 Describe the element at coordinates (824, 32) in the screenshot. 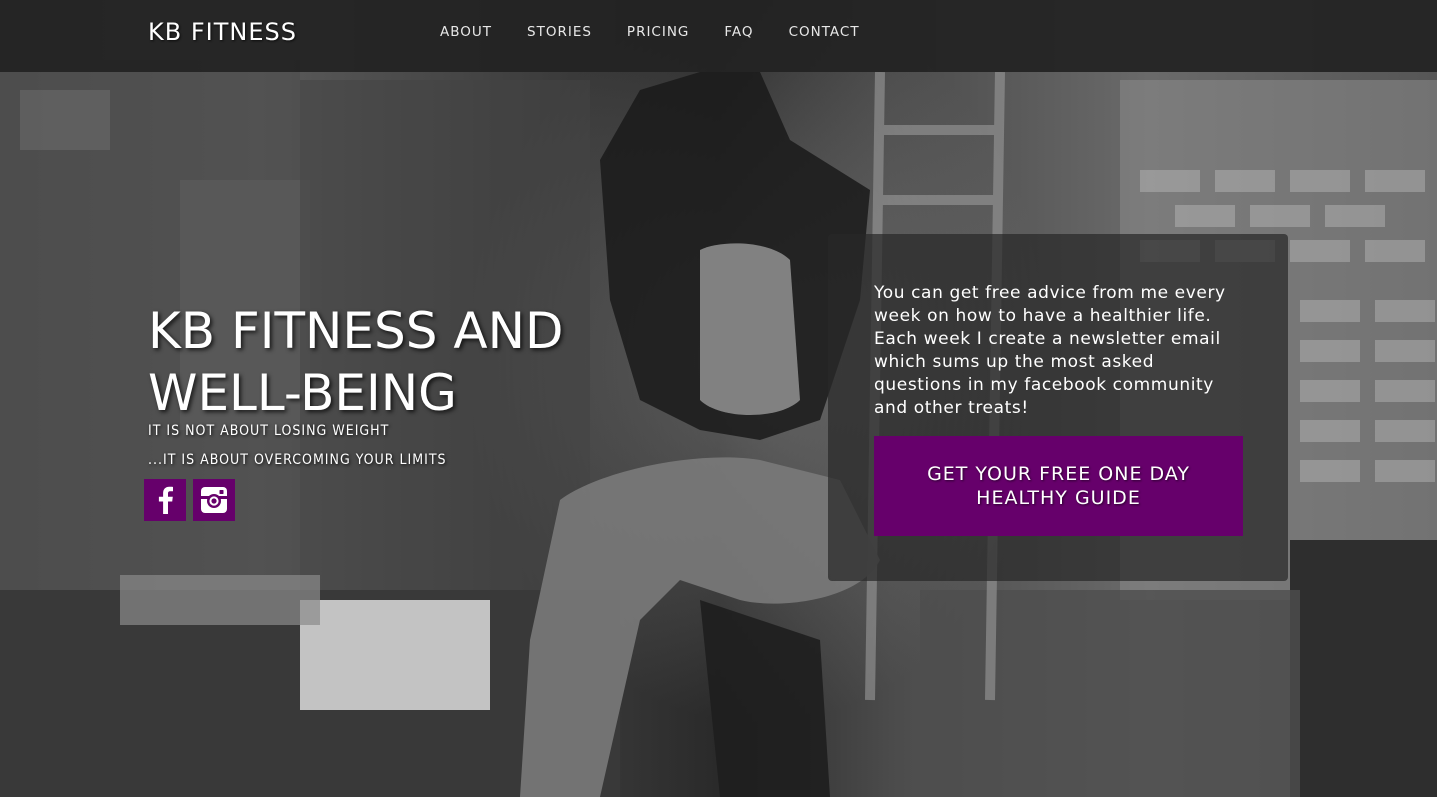

I see `nav-item-contact: CONTACT` at that location.